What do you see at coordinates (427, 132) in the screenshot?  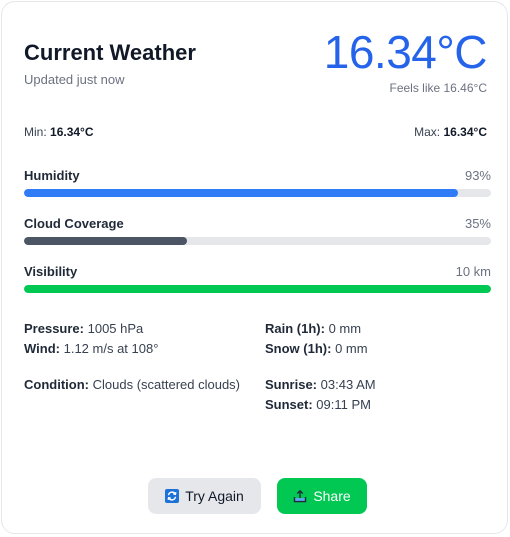 I see `max-label: Max:` at bounding box center [427, 132].